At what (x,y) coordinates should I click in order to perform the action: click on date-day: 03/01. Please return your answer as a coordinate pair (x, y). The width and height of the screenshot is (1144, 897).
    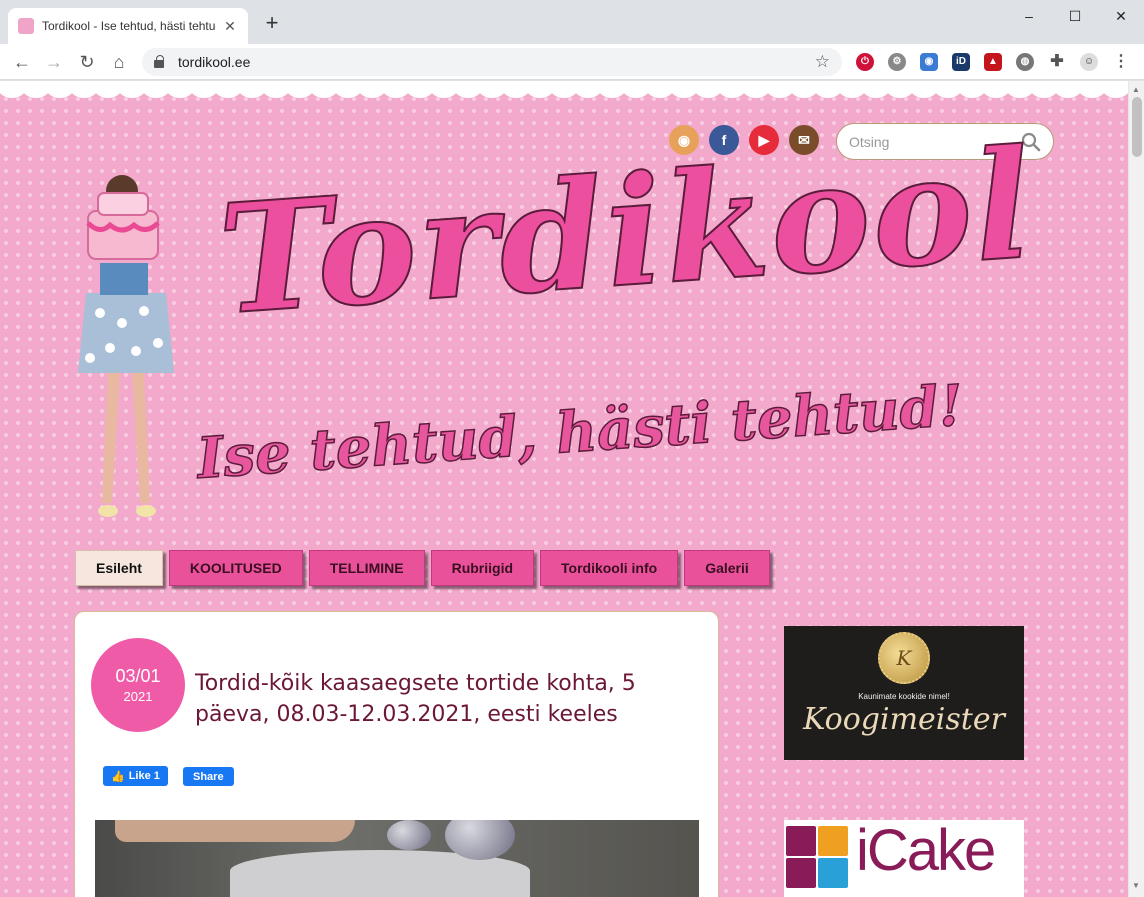
    Looking at the image, I should click on (138, 676).